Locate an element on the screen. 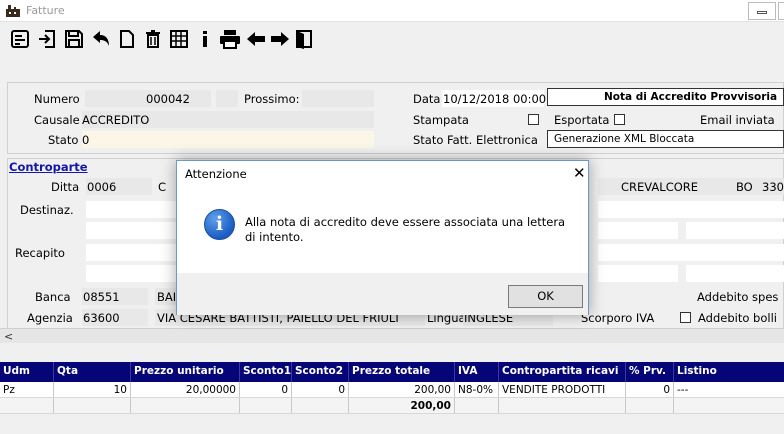 This screenshot has width=784, height=434. col-header: Prezzo unitario is located at coordinates (185, 372).